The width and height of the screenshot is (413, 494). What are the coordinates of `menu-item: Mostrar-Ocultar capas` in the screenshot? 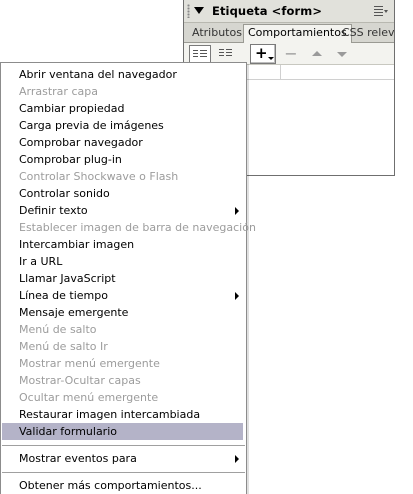 It's located at (123, 380).